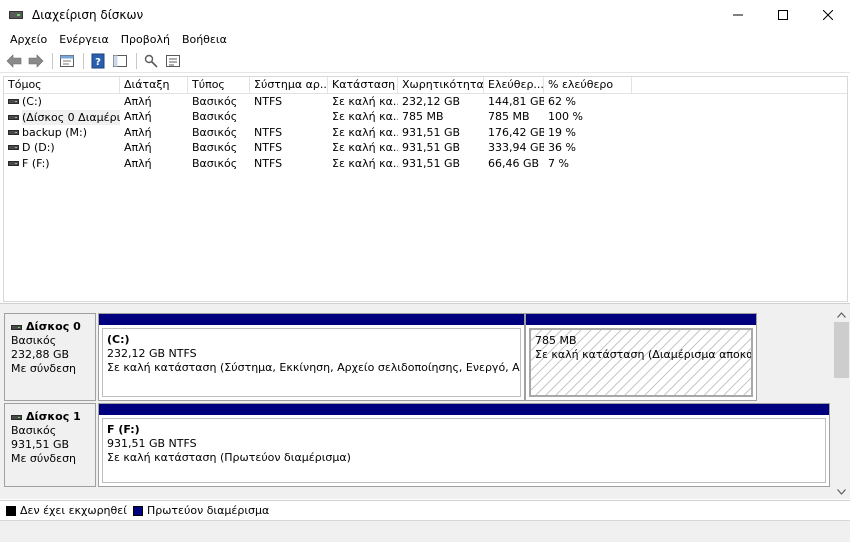 The height and width of the screenshot is (542, 850). Describe the element at coordinates (423, 117) in the screenshot. I see `volume-capacity: 785 MB` at that location.